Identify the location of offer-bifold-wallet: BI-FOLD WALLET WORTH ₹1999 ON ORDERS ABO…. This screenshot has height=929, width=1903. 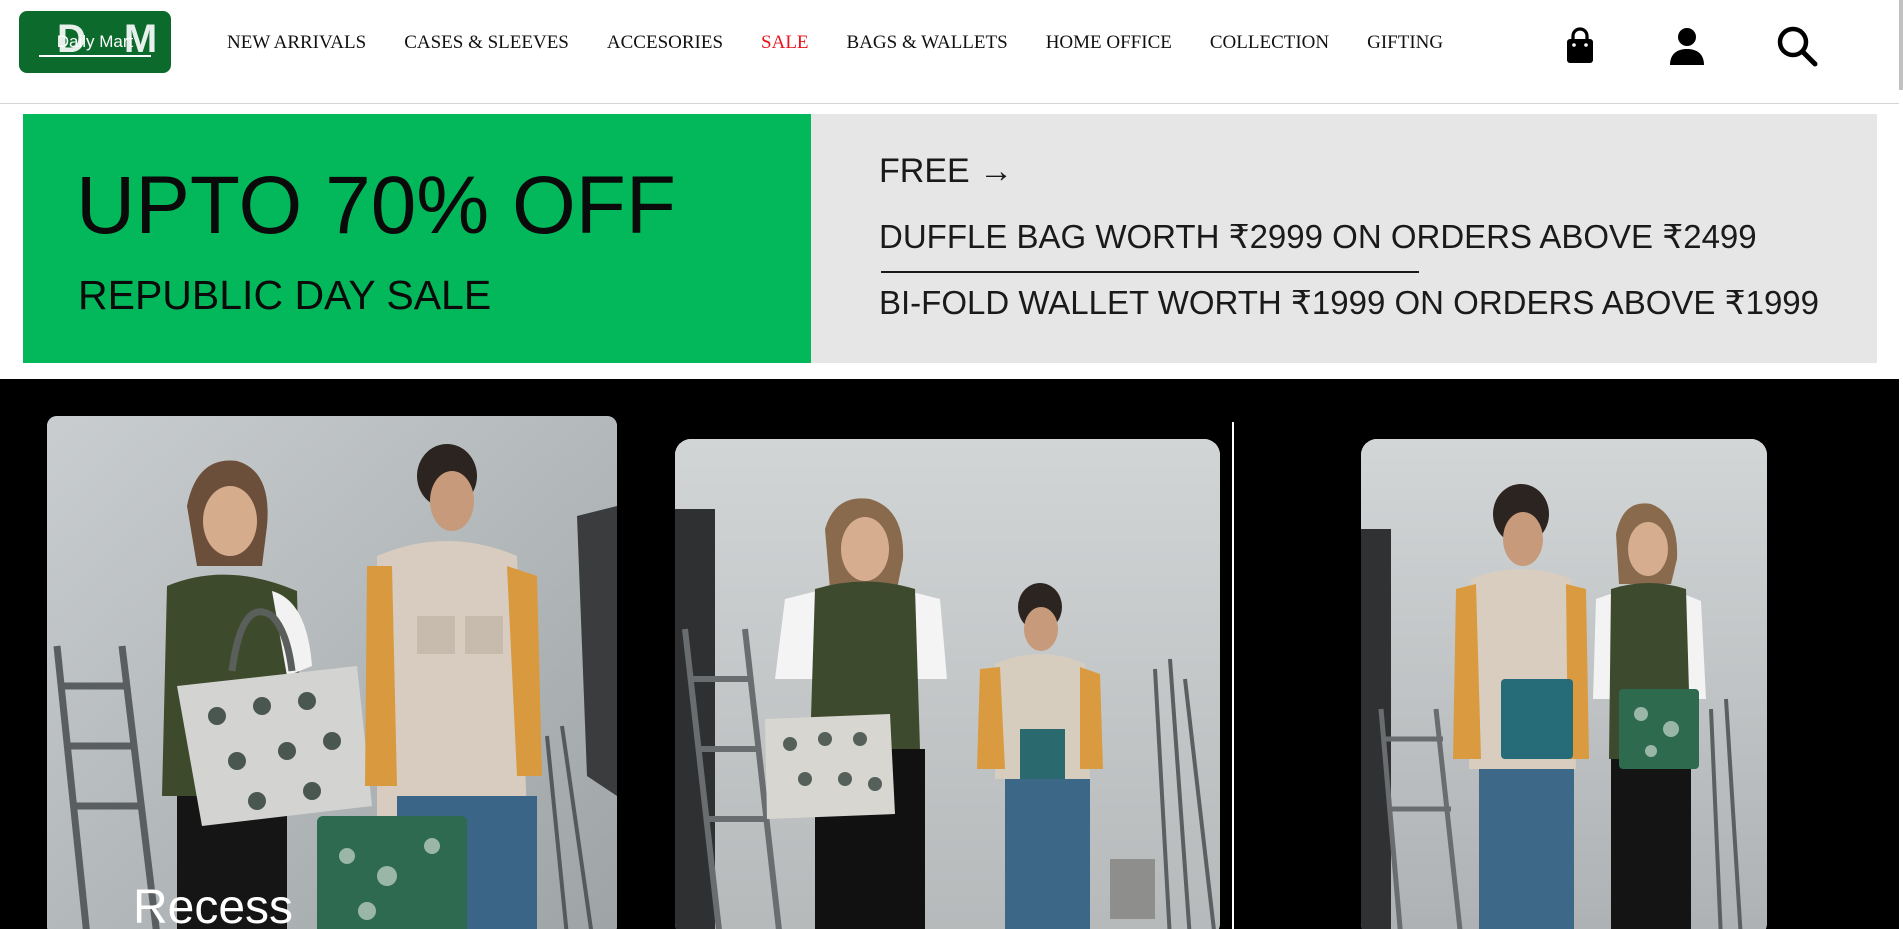
(1349, 302).